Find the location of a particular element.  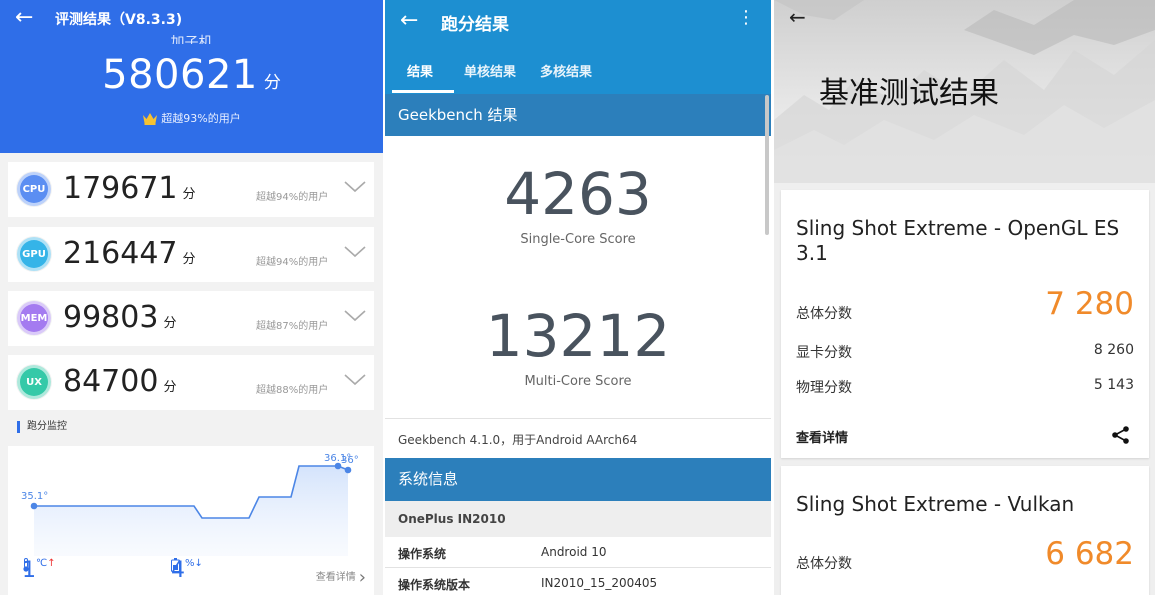

sysinfo-section-header: 系统信息 is located at coordinates (578, 479).